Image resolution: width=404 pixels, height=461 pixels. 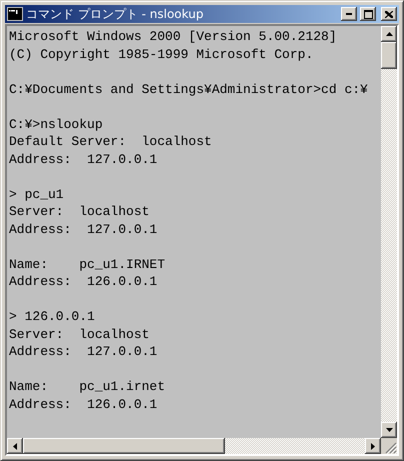 I want to click on console-line: (C) Copyright 1985-1999 Microsoft Corp., so click(x=161, y=54).